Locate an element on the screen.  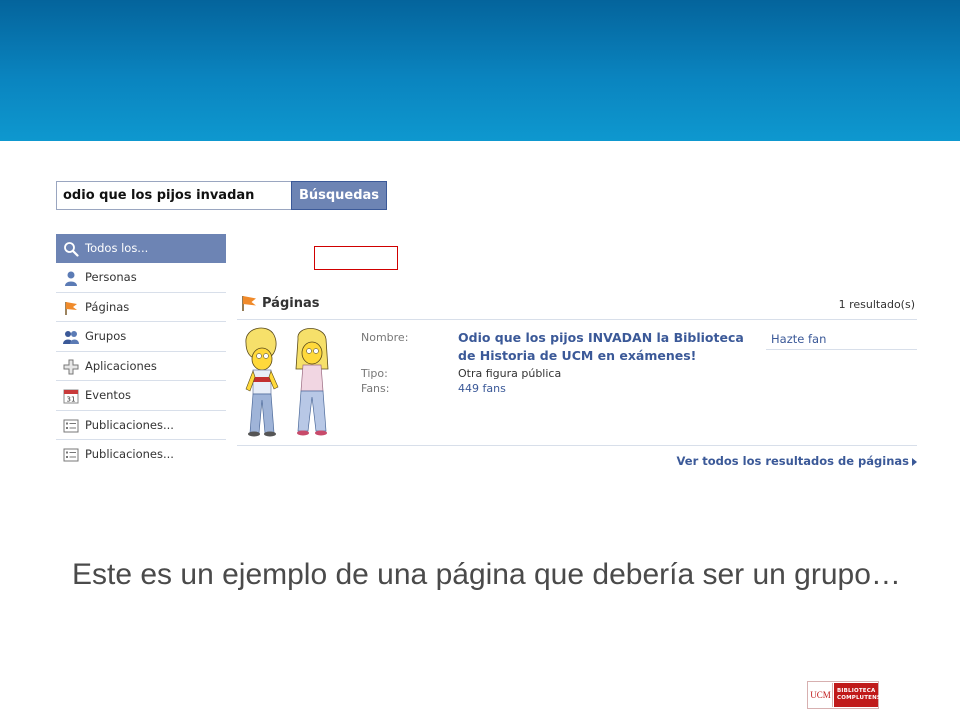
sidebar-item-applications: Aplicaciones is located at coordinates (141, 366).